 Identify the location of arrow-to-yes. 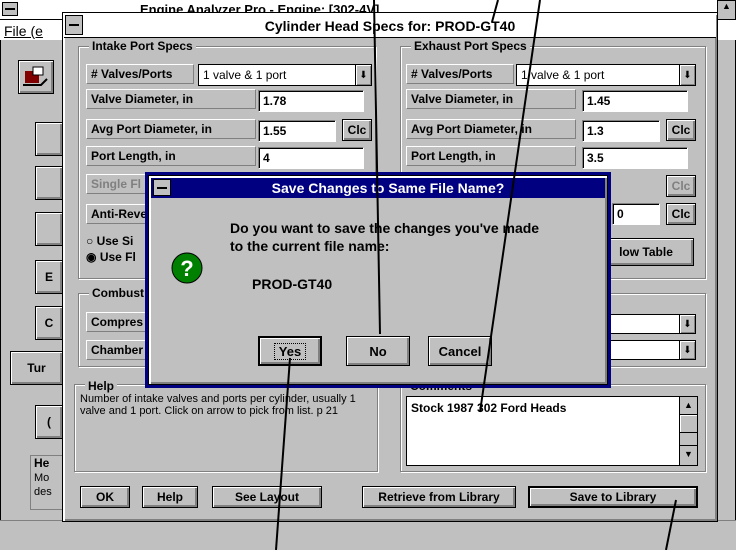
(283, 453).